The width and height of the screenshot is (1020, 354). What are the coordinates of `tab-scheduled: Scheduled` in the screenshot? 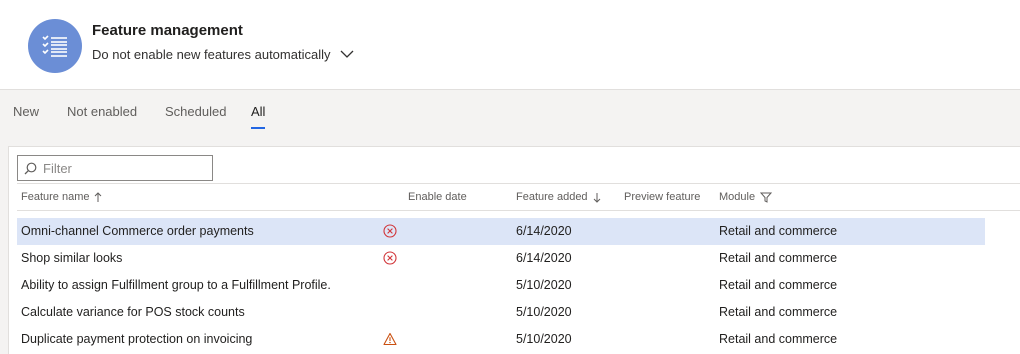 It's located at (195, 111).